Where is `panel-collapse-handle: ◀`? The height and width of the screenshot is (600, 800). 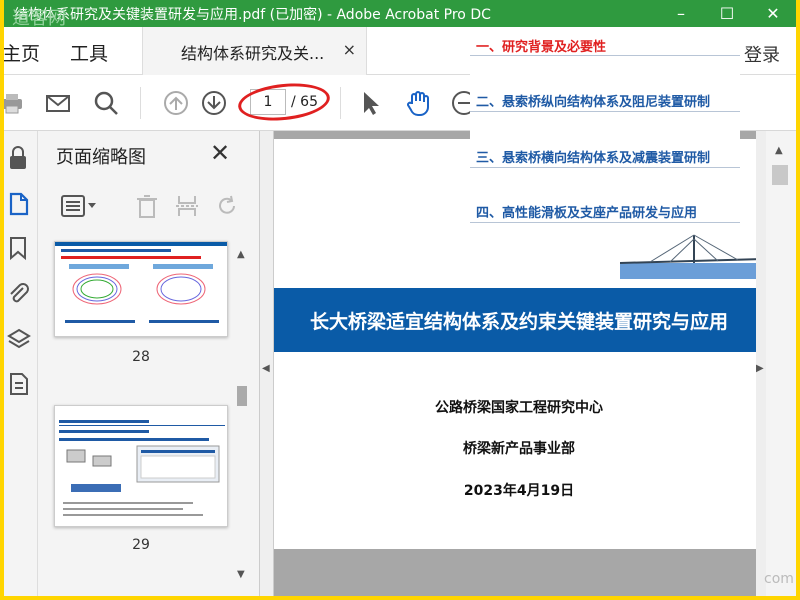
panel-collapse-handle: ◀ is located at coordinates (267, 363).